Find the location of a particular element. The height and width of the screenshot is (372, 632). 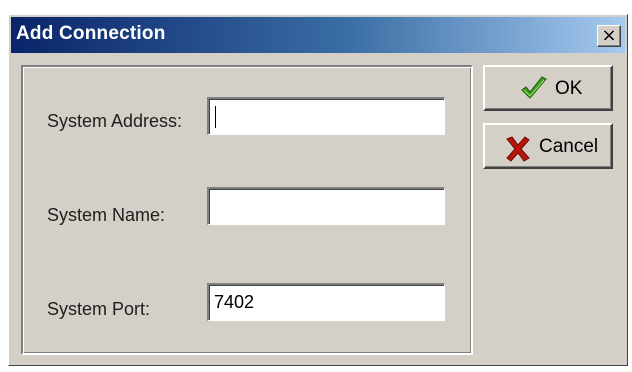

close-icon: × is located at coordinates (609, 35).